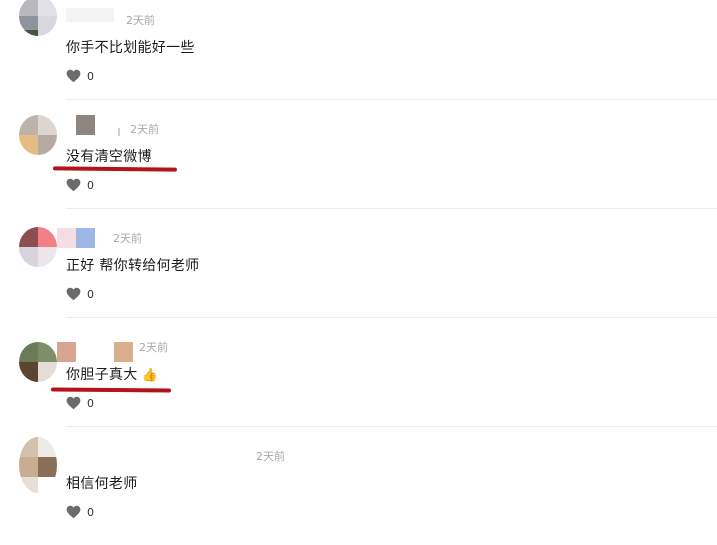  I want to click on comment-text-body: 你胆子真大, so click(102, 375).